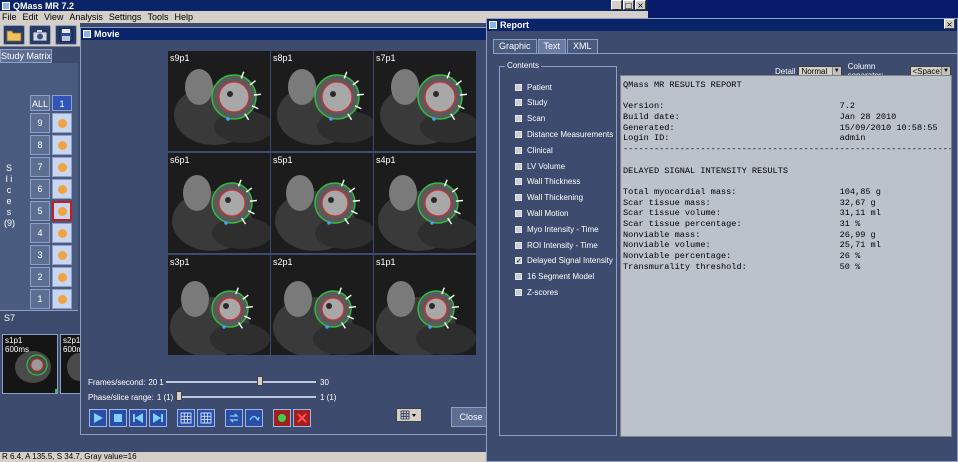  I want to click on row-label: 9, so click(40, 123).